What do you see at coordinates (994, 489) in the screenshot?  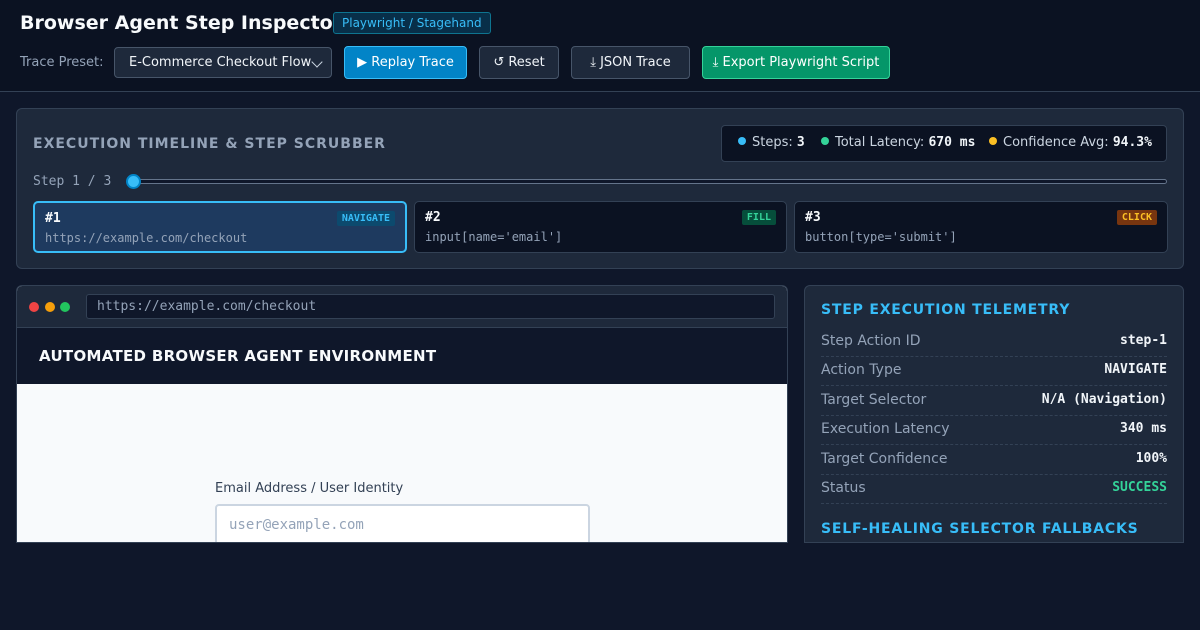 I see `telemetry-row: Status SUCCESS` at bounding box center [994, 489].